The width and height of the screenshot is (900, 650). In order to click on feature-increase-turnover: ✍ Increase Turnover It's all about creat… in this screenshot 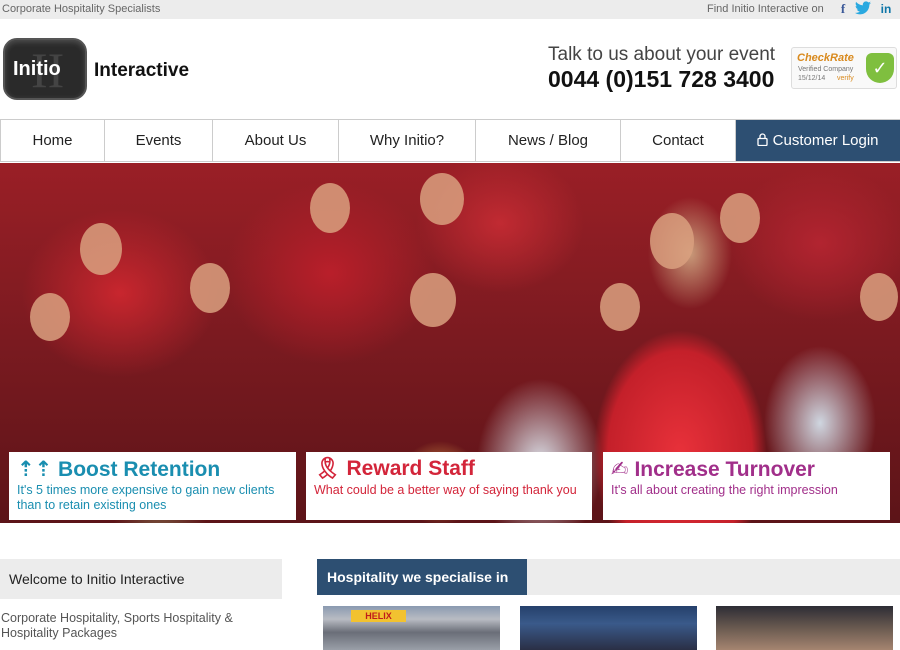, I will do `click(746, 486)`.